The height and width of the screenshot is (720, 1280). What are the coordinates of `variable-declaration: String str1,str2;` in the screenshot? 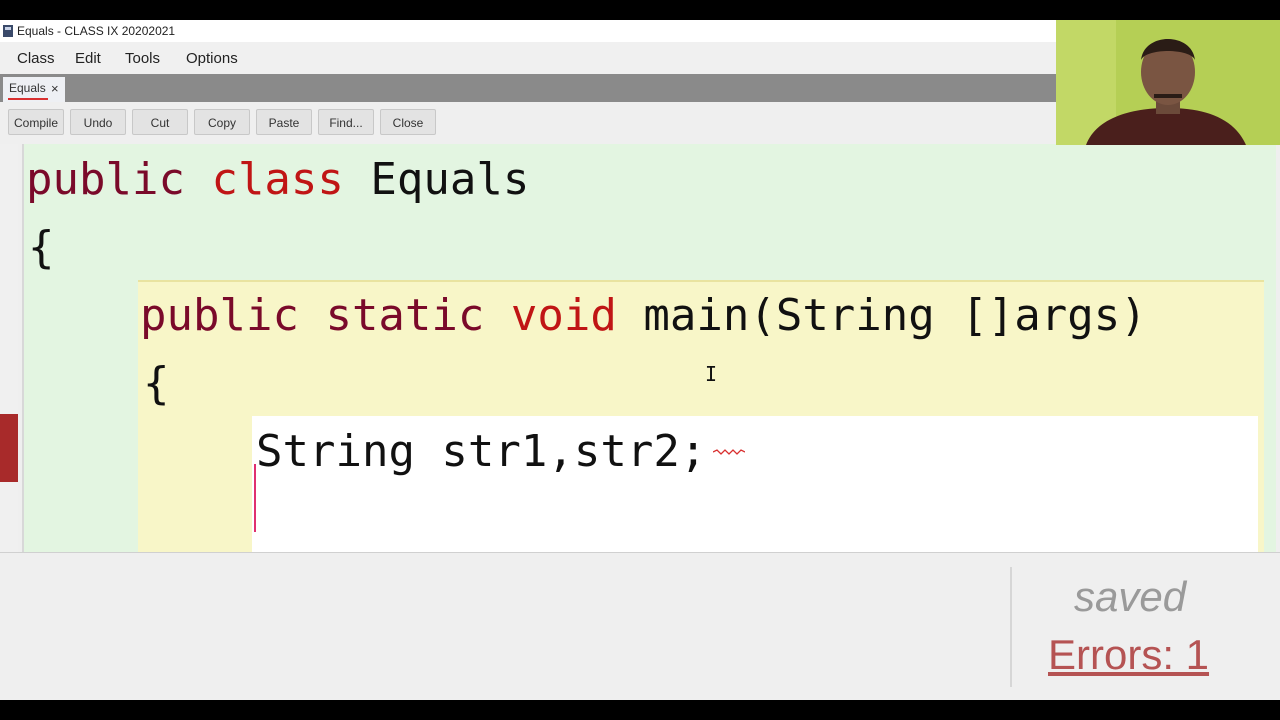 It's located at (481, 451).